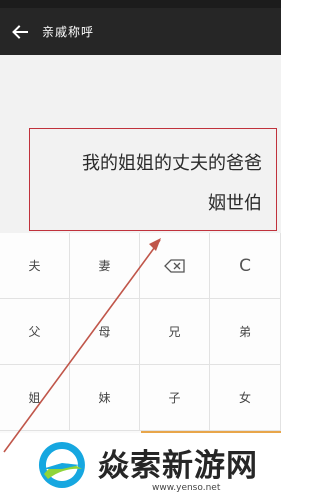 This screenshot has width=320, height=500. Describe the element at coordinates (35, 266) in the screenshot. I see `key-husband: 夫` at that location.